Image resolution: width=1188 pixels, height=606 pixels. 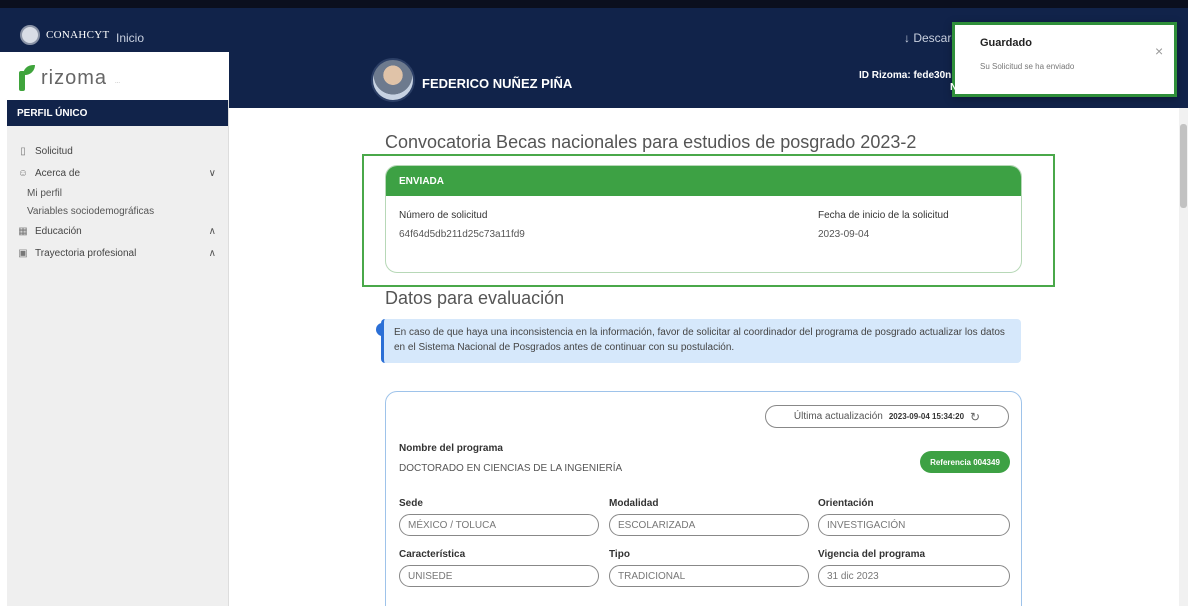 What do you see at coordinates (844, 234) in the screenshot?
I see `fecha-value: 2023-09-04` at bounding box center [844, 234].